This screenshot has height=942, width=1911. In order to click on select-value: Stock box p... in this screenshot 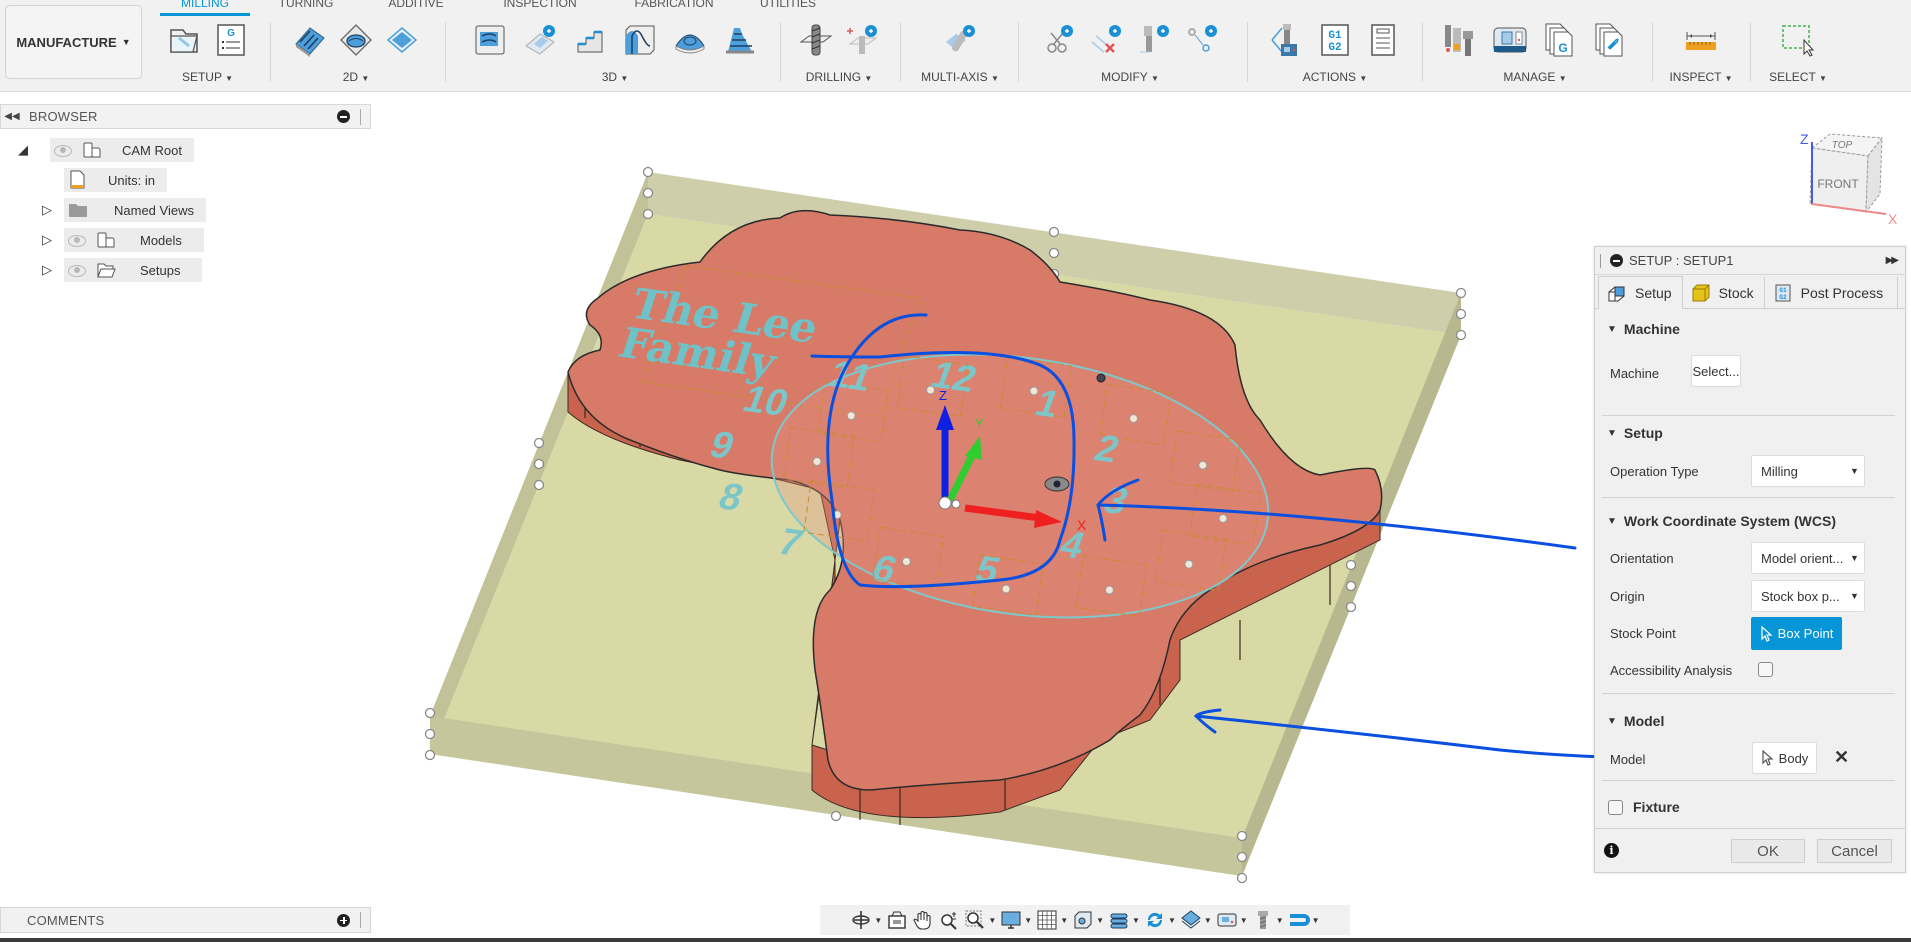, I will do `click(1800, 596)`.